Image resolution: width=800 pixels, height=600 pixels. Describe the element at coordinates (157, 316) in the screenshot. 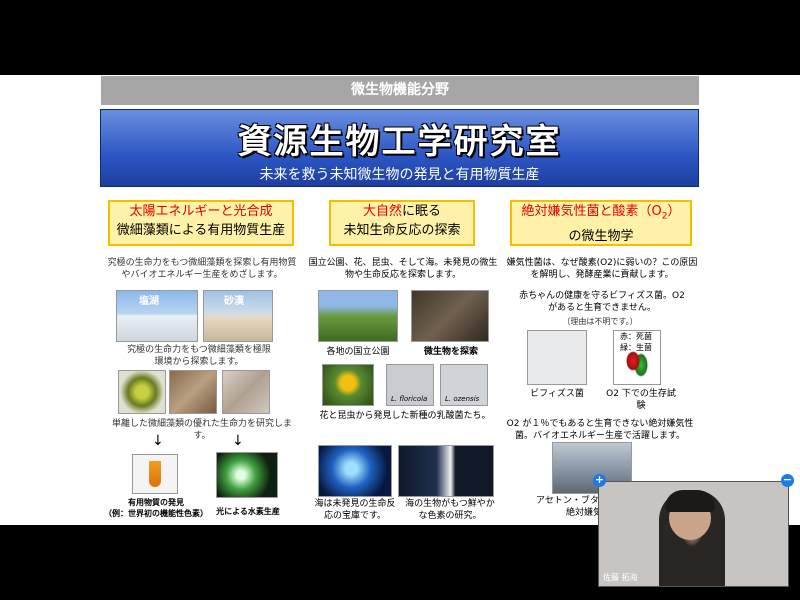

I see `salt-lake-photo: 塩湖` at that location.